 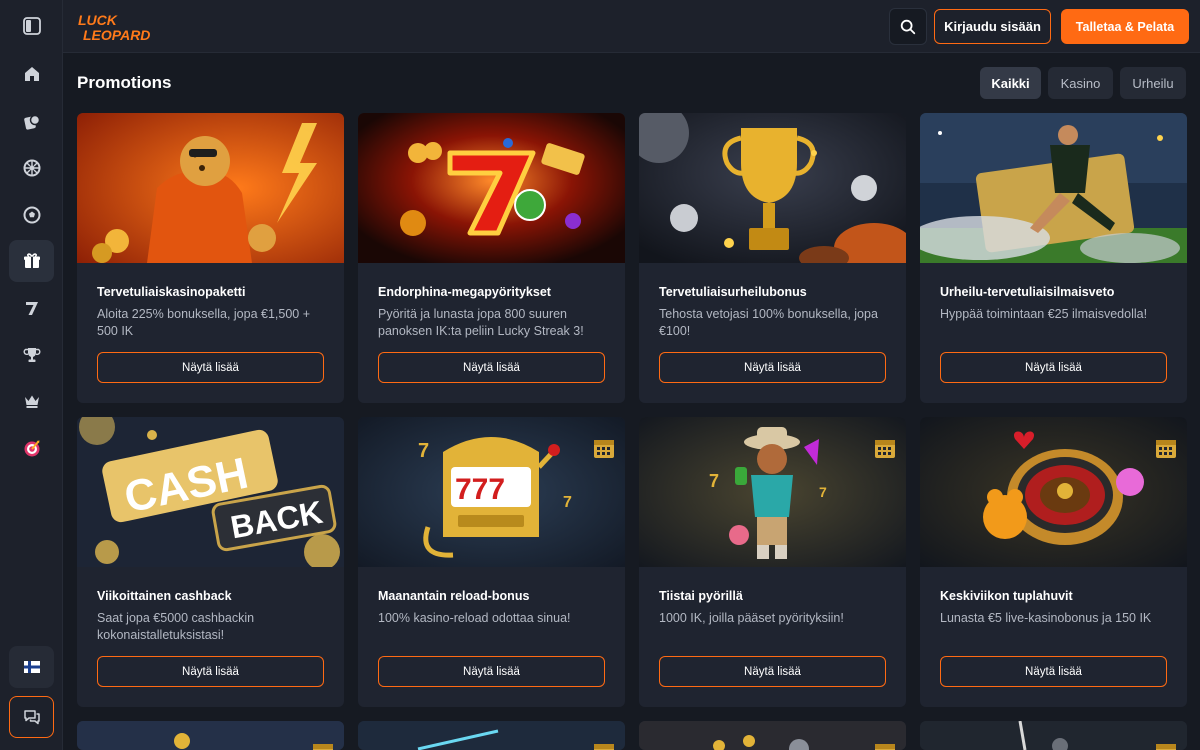 What do you see at coordinates (992, 26) in the screenshot?
I see `login-button: Kirjaudu sisään` at bounding box center [992, 26].